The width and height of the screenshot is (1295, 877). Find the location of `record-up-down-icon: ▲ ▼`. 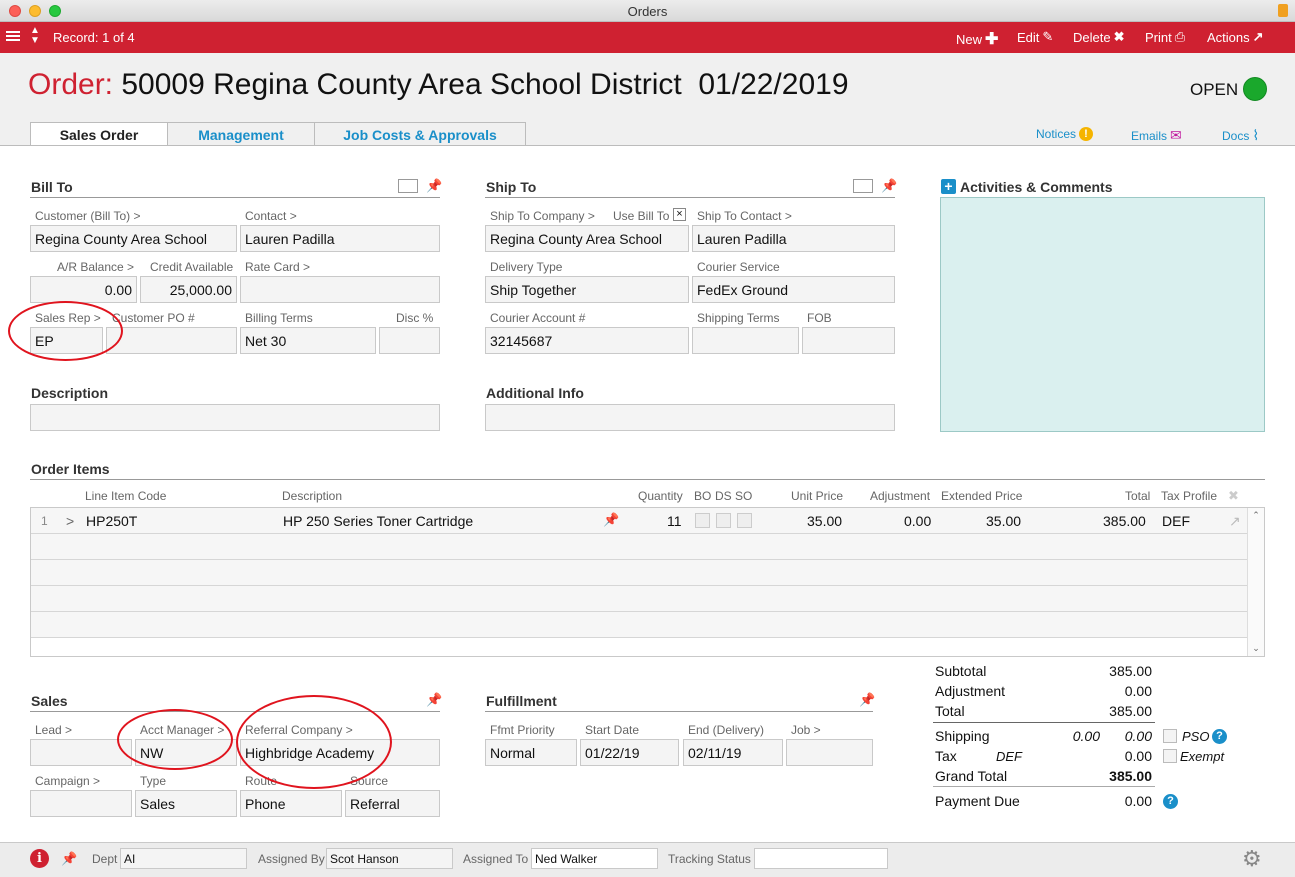

record-up-down-icon: ▲ ▼ is located at coordinates (35, 36).